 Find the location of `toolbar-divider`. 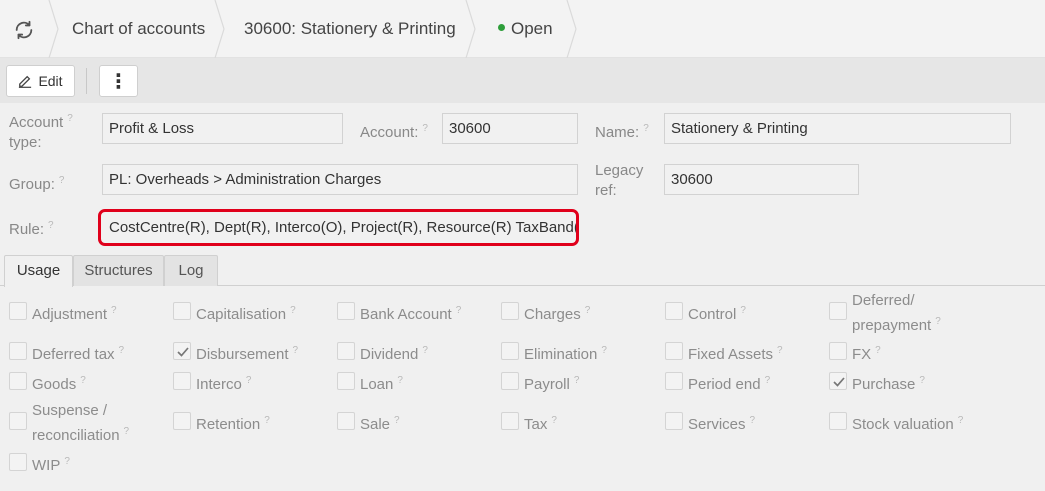

toolbar-divider is located at coordinates (86, 81).